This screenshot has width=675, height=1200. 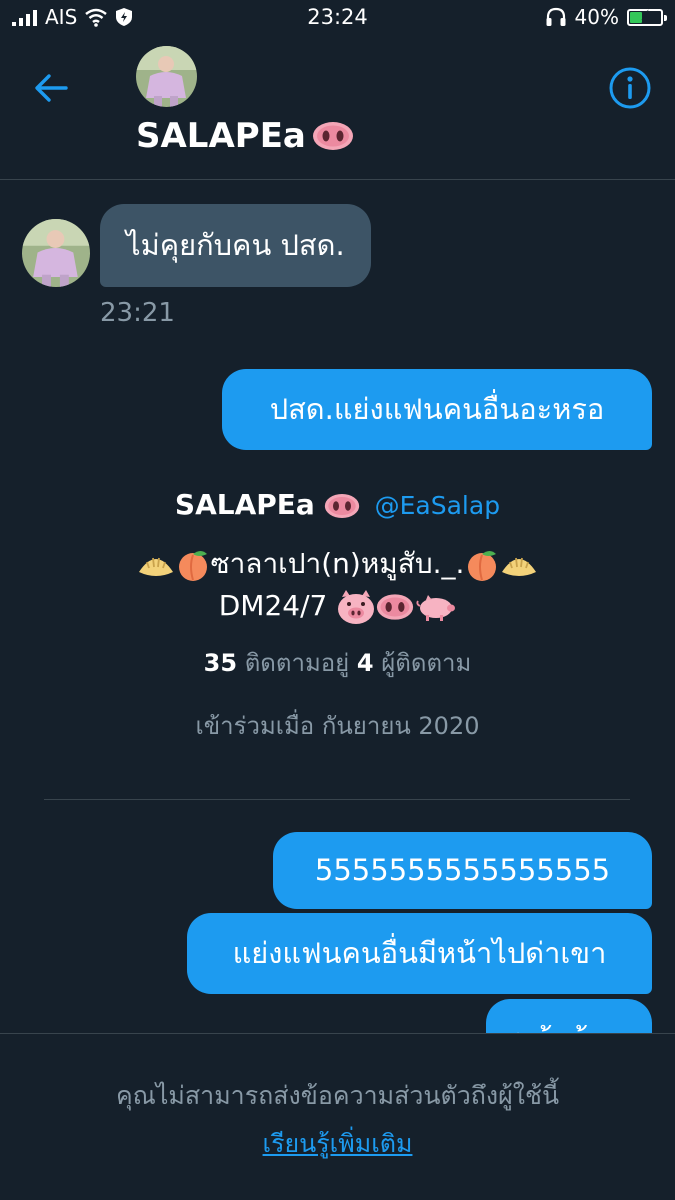 I want to click on info-button, so click(x=630, y=88).